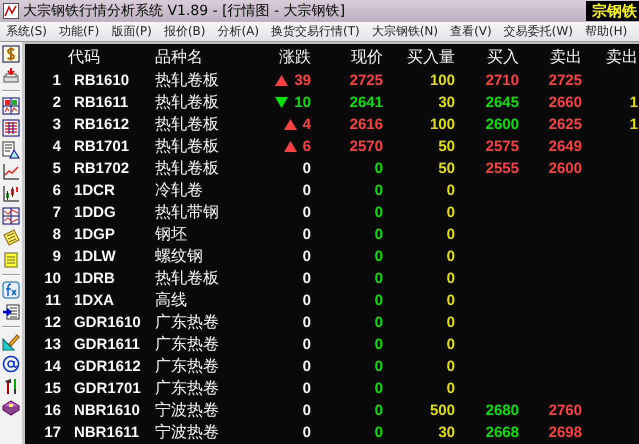 The image size is (639, 444). I want to click on column-header: 涨跌, so click(295, 57).